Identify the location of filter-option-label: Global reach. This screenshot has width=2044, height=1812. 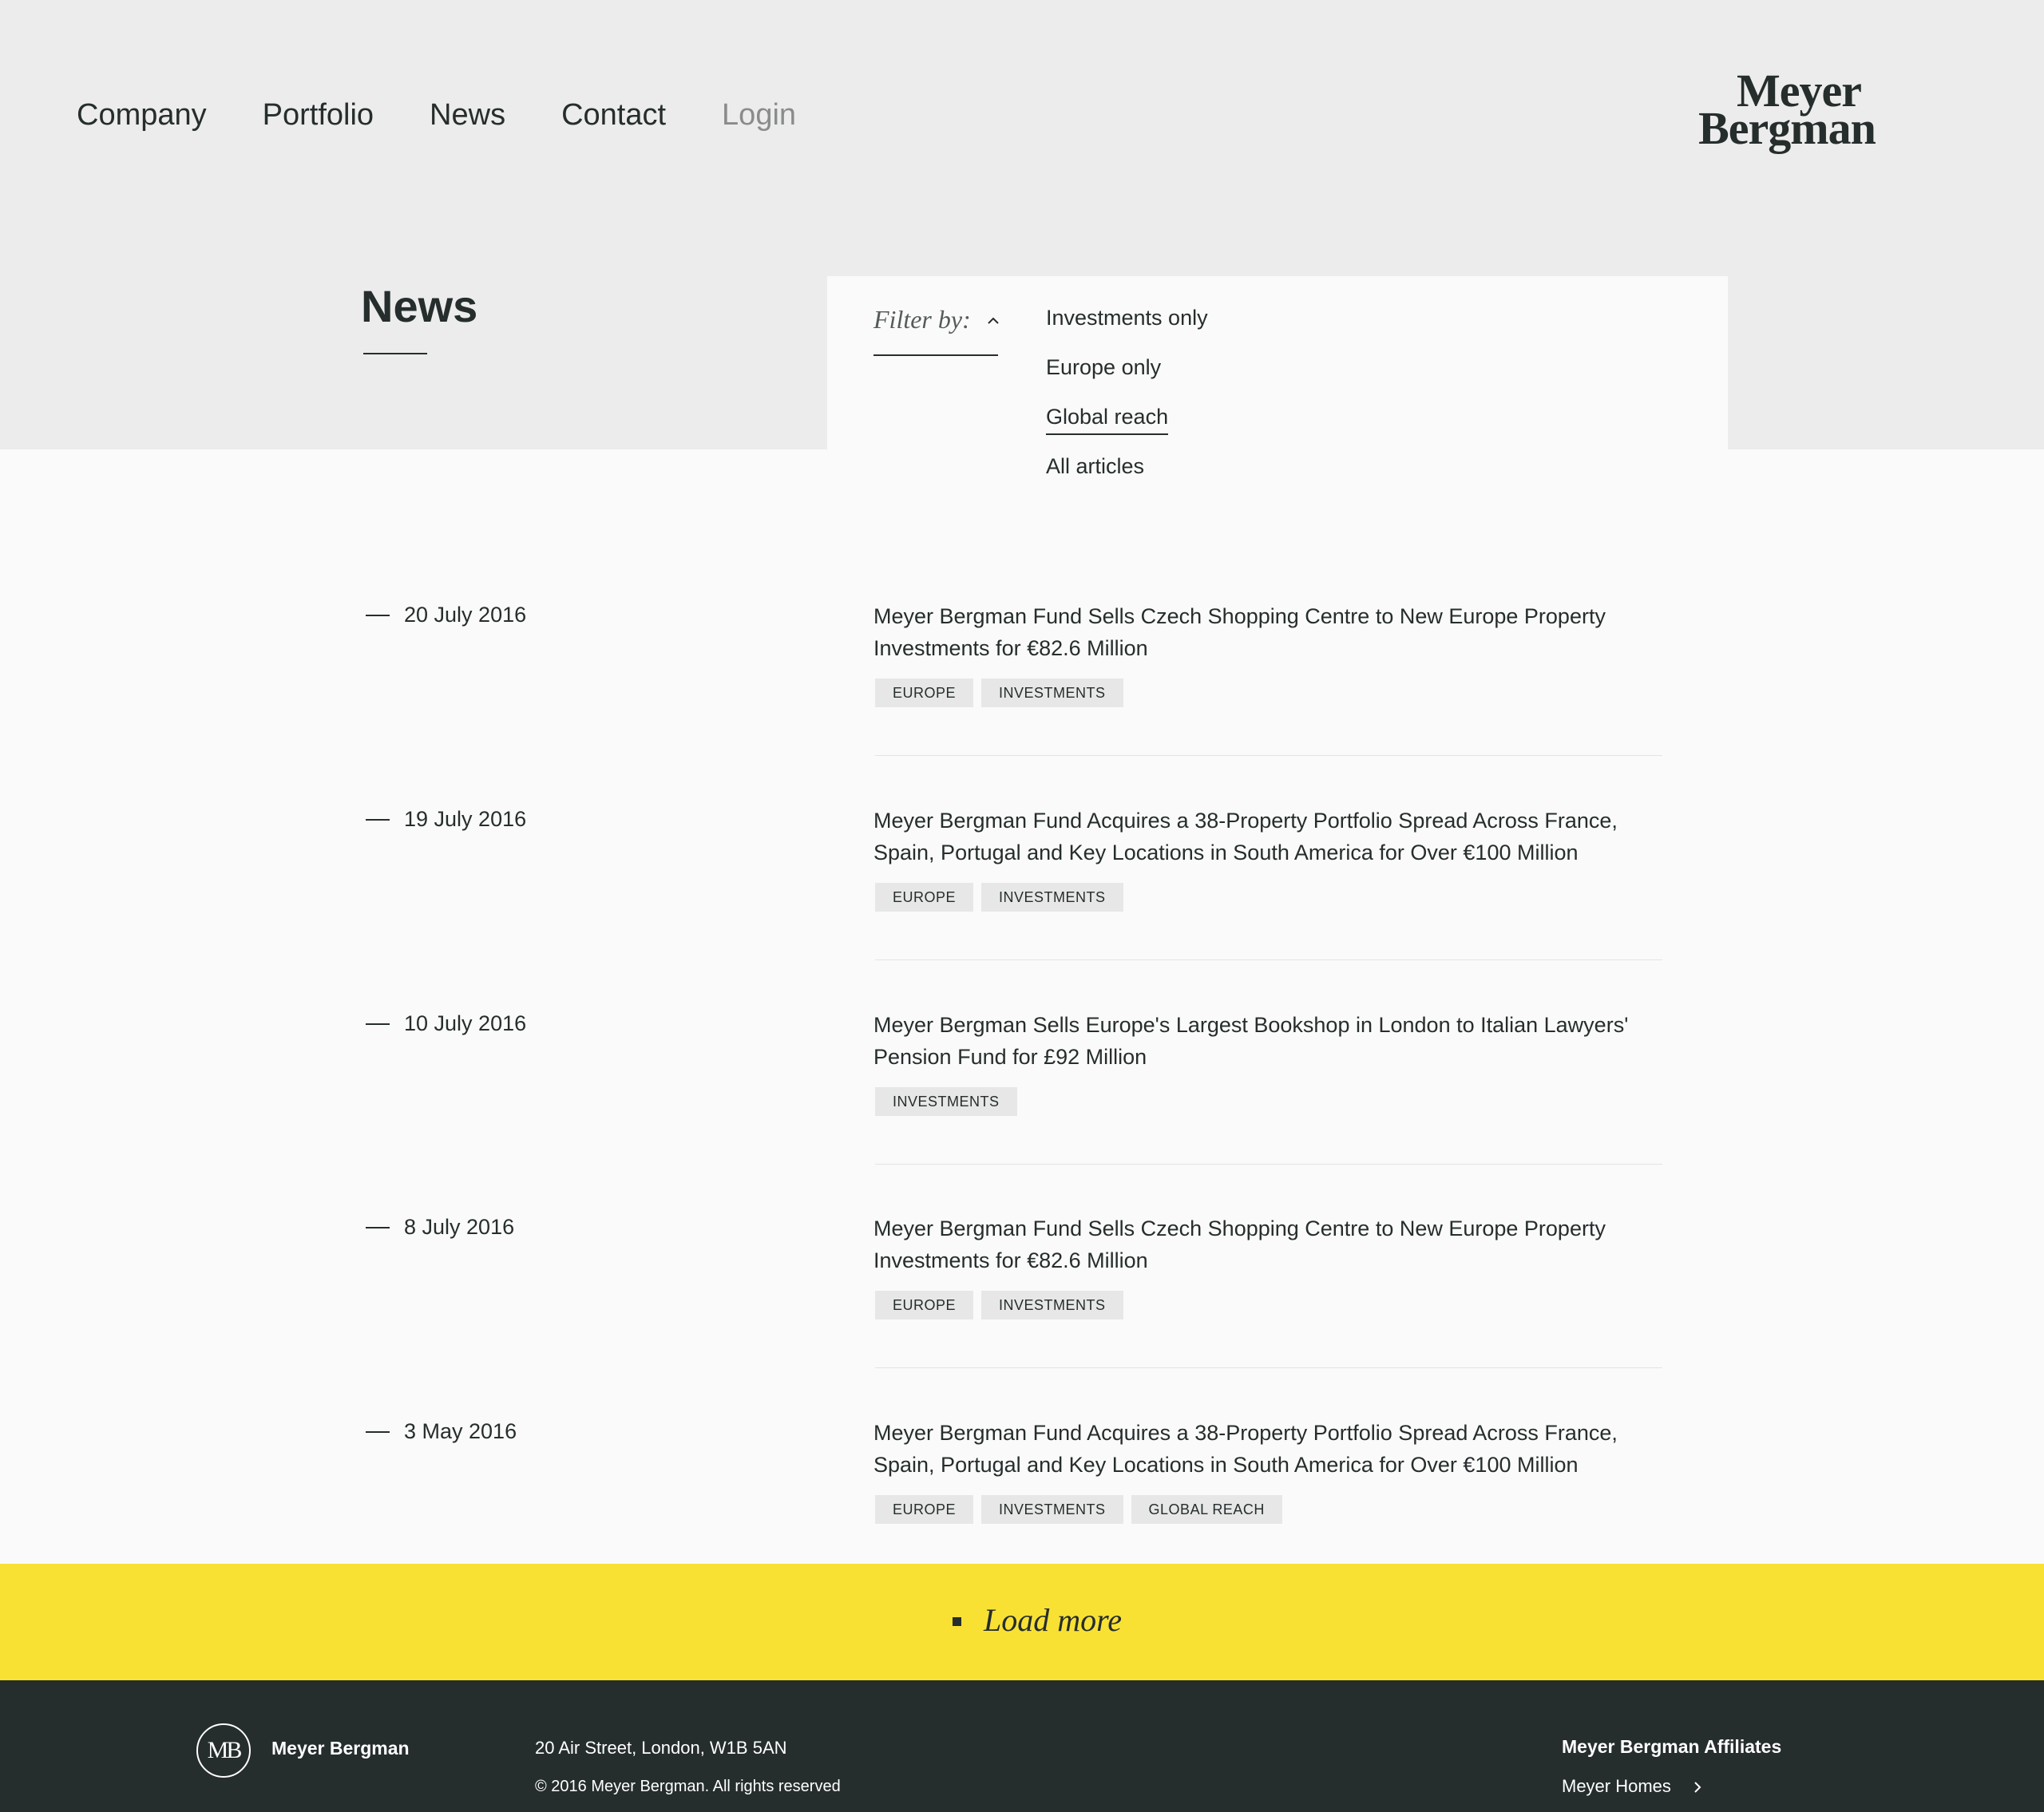
(1107, 418).